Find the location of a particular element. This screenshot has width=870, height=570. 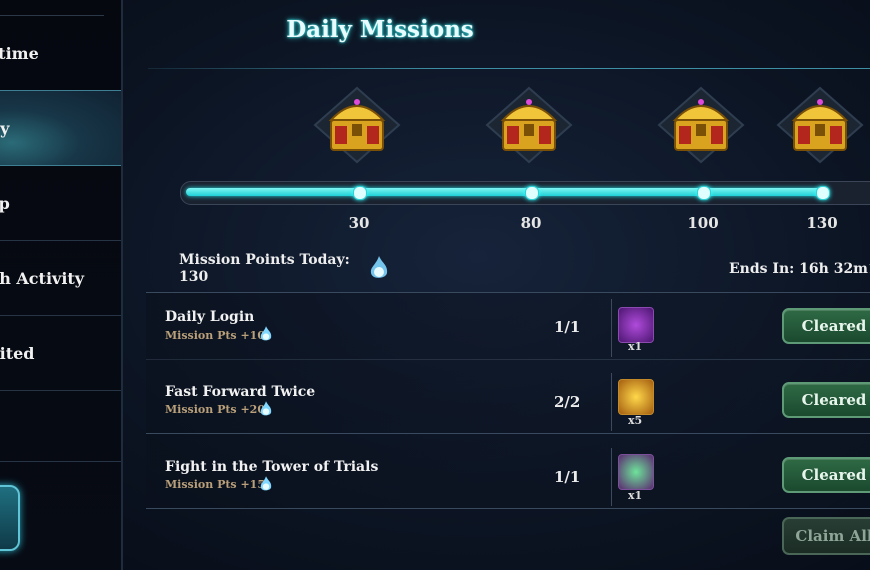

sidebar-item-label: ily is located at coordinates (5, 128).